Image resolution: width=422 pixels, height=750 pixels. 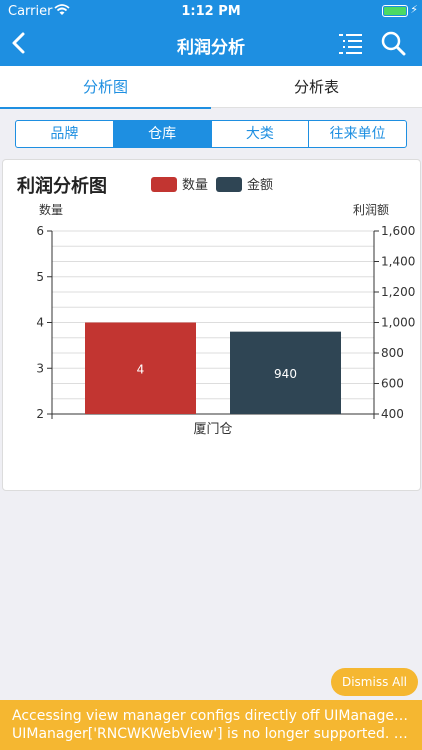 I want to click on status-time: 1:12 PM, so click(x=211, y=11).